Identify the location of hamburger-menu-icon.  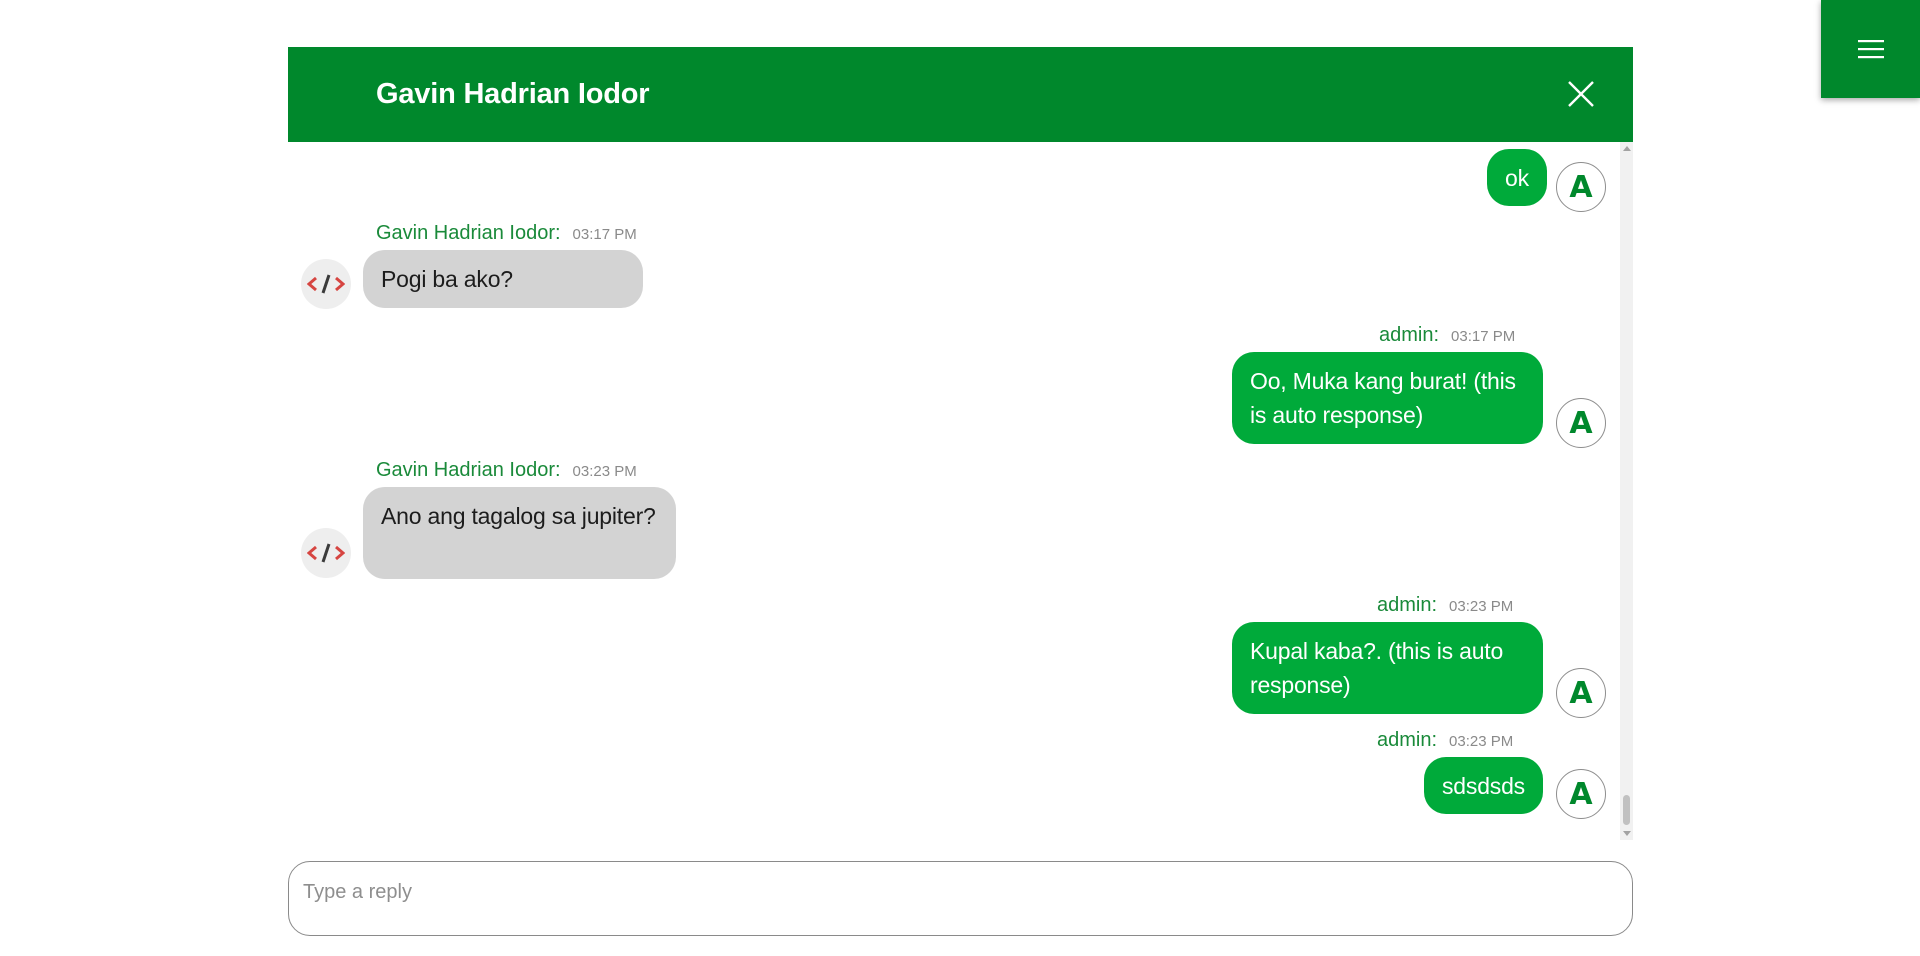
(1870, 49).